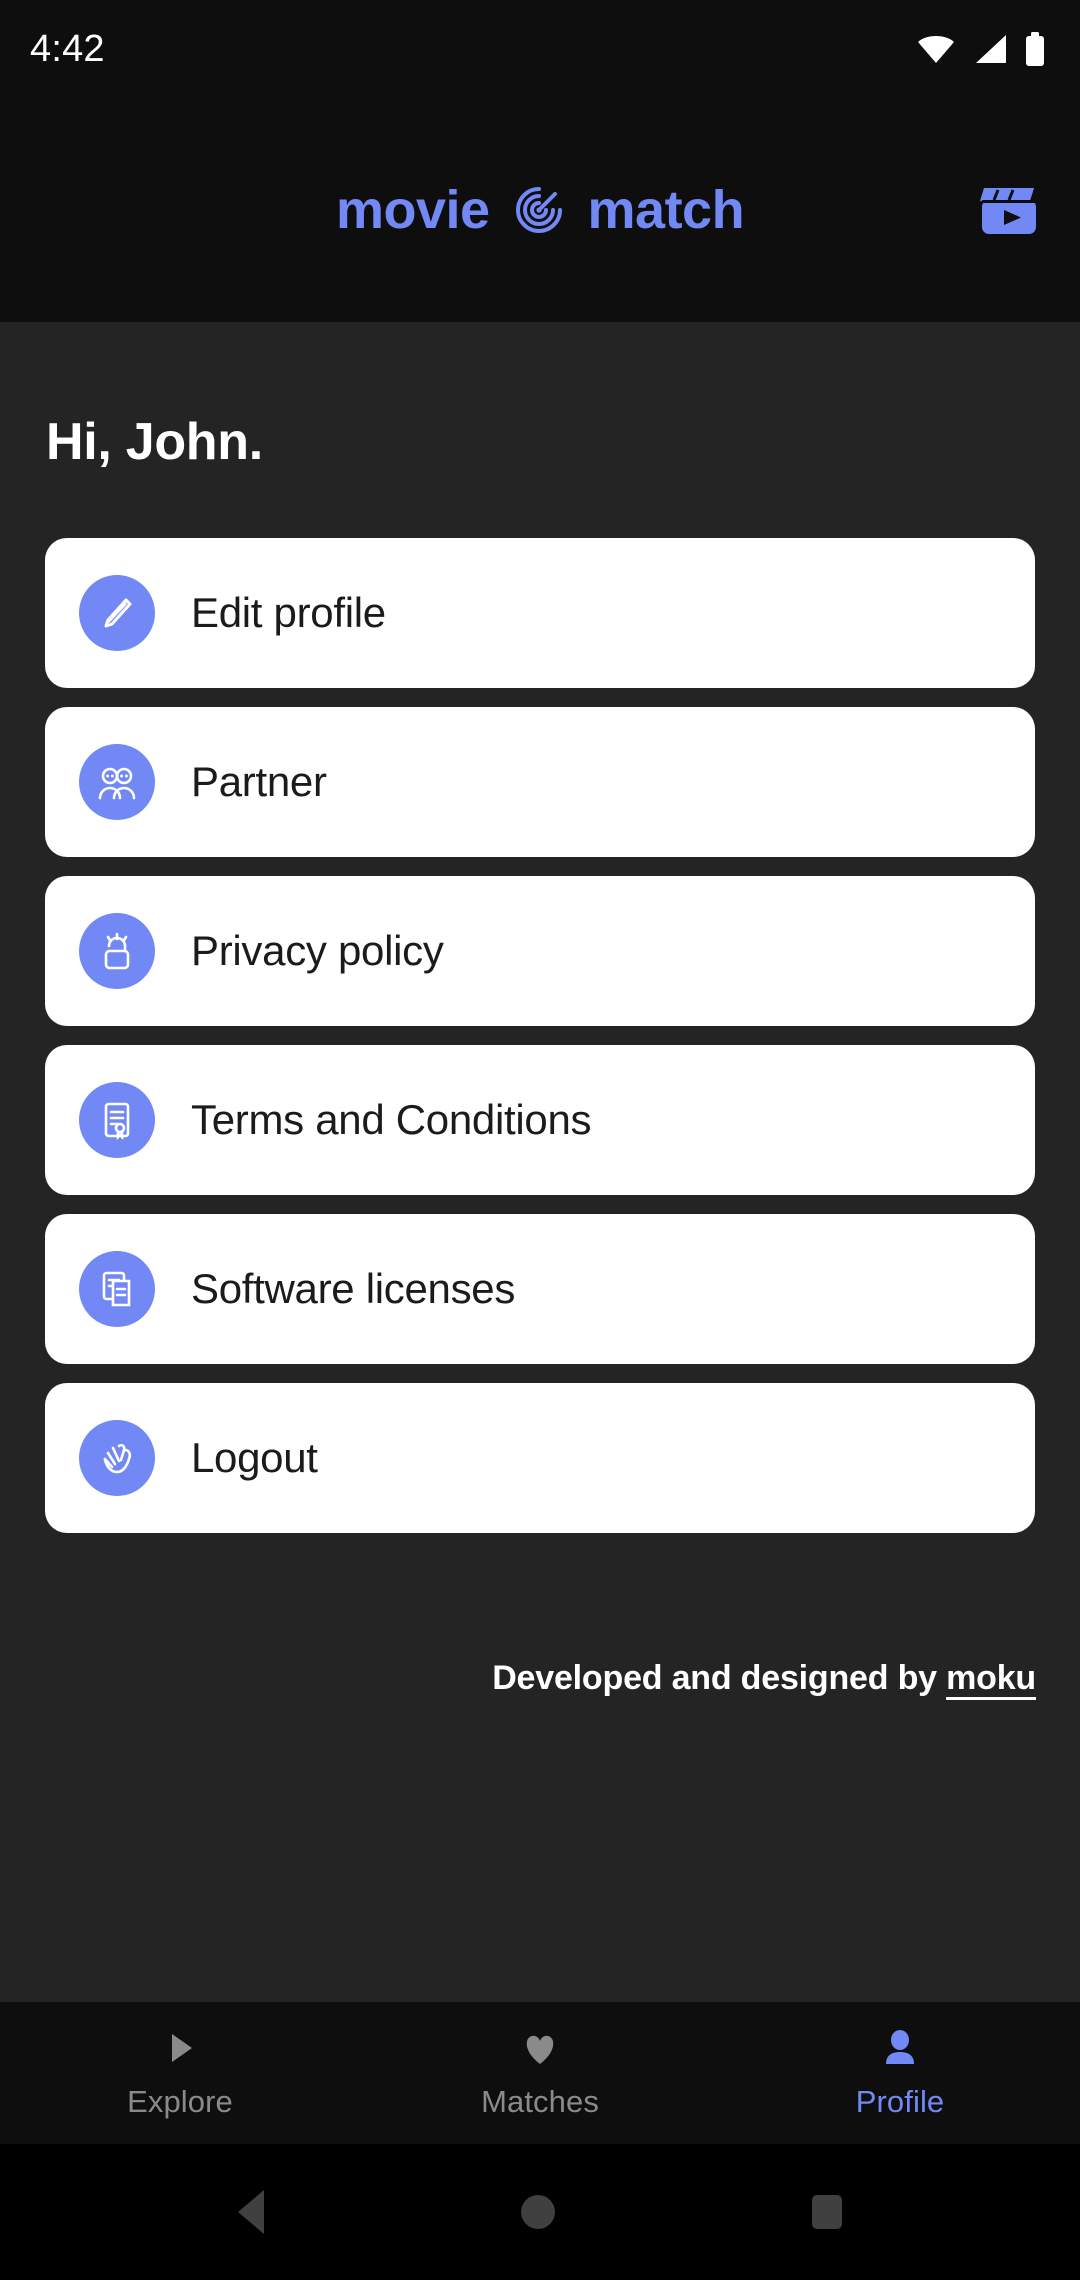  What do you see at coordinates (900, 2073) in the screenshot?
I see `nav-tab-profile: Profile` at bounding box center [900, 2073].